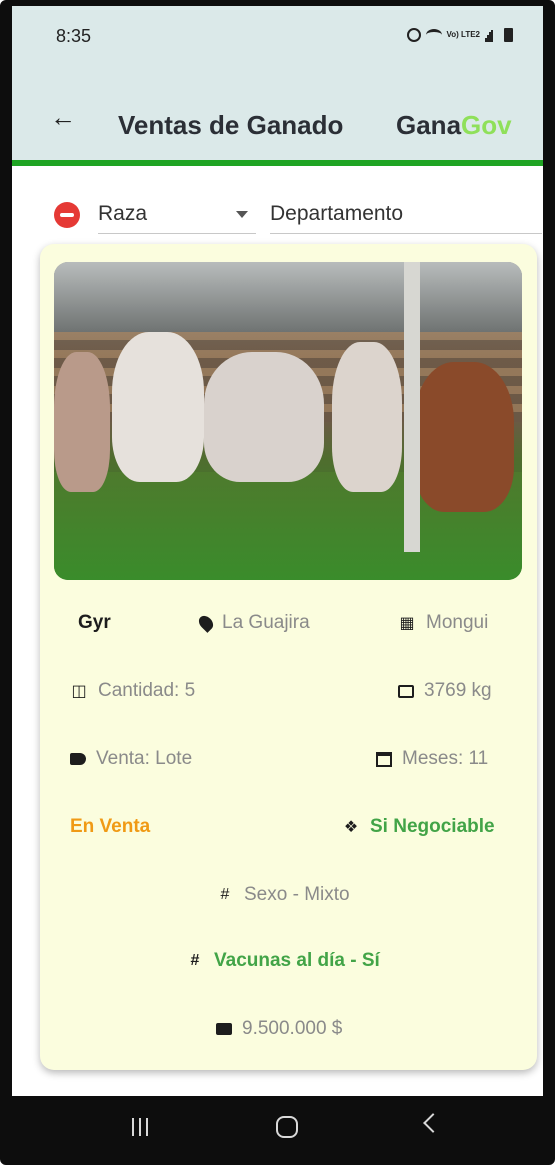 Image resolution: width=555 pixels, height=1165 pixels. Describe the element at coordinates (433, 35) in the screenshot. I see `wifi-icon` at that location.